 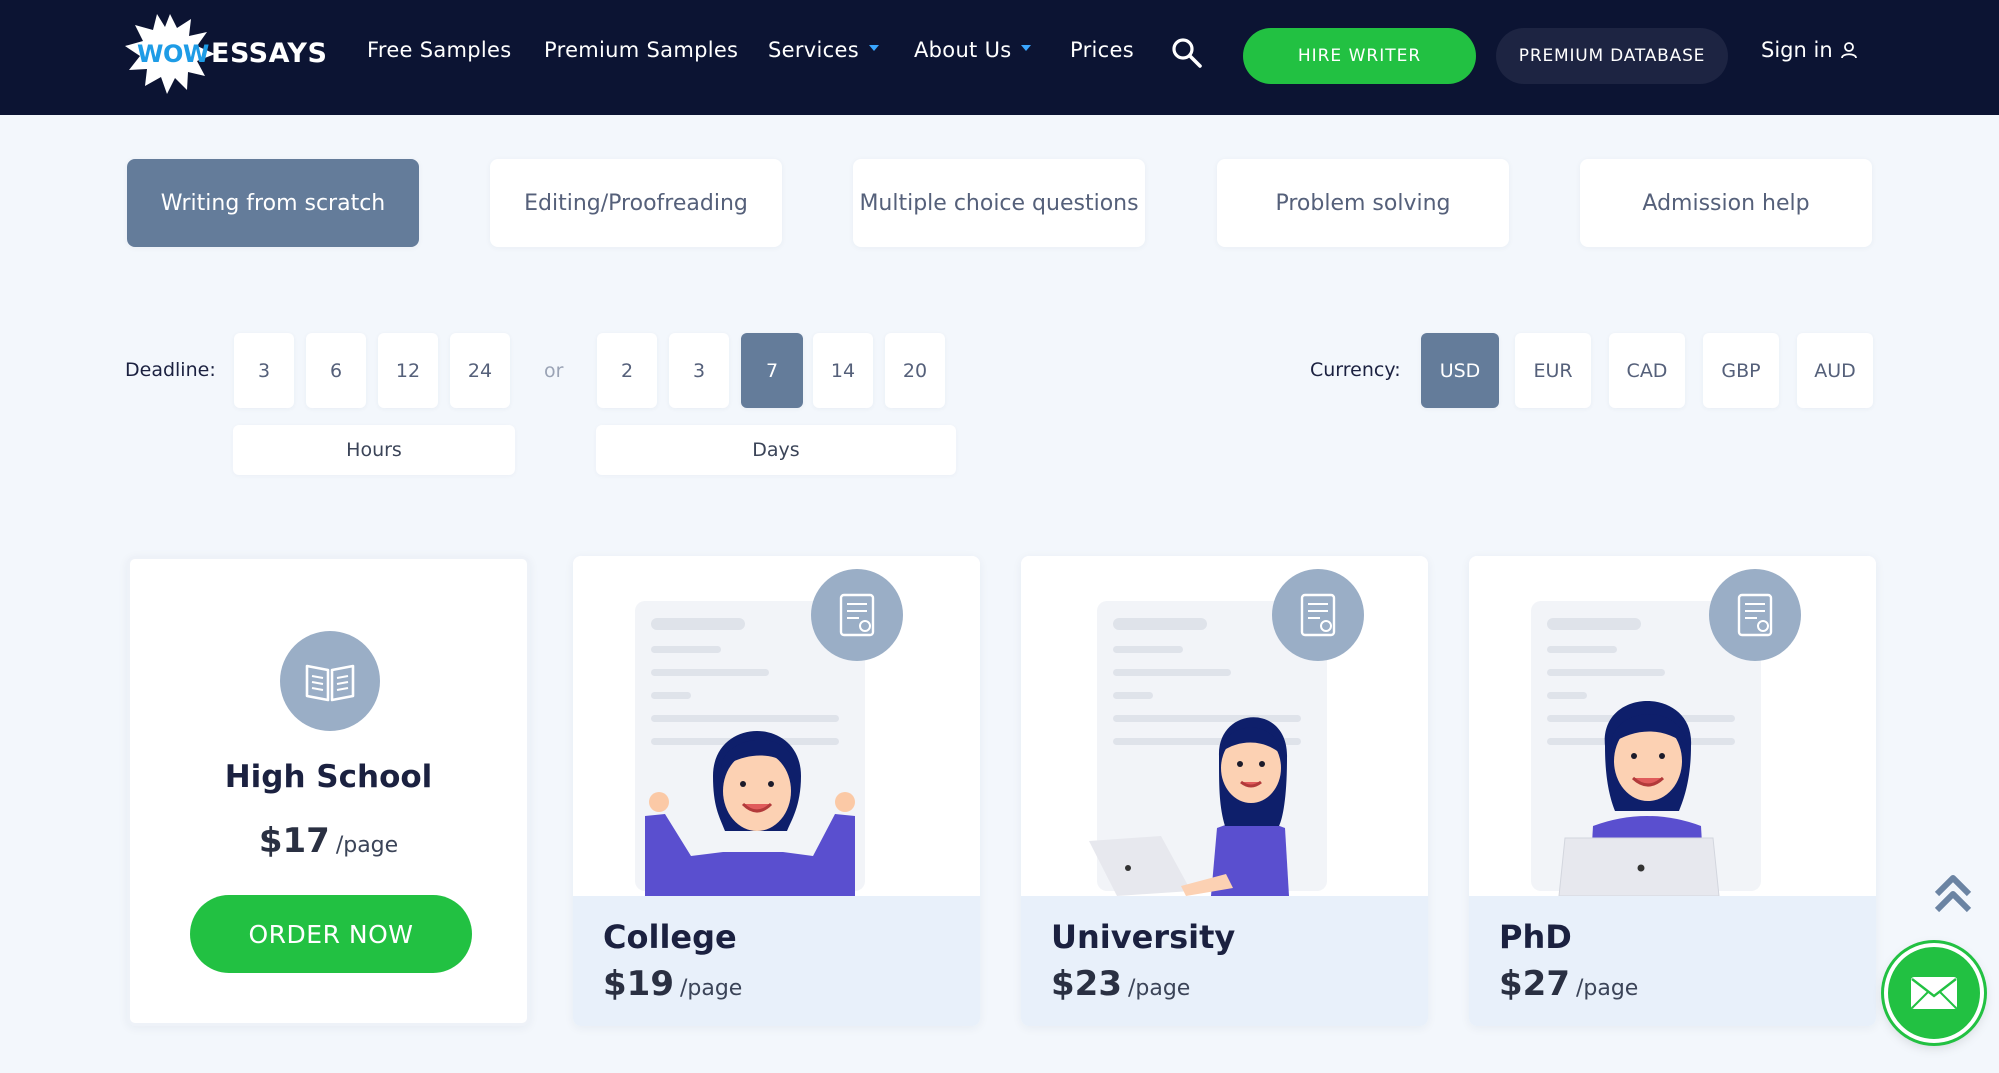 I want to click on tab-problem-solving: Problem solving, so click(x=1363, y=203).